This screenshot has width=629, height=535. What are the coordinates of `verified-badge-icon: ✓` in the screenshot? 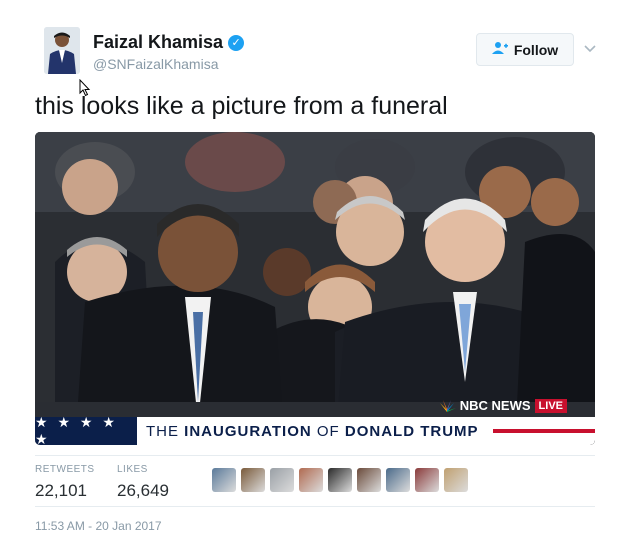 It's located at (236, 42).